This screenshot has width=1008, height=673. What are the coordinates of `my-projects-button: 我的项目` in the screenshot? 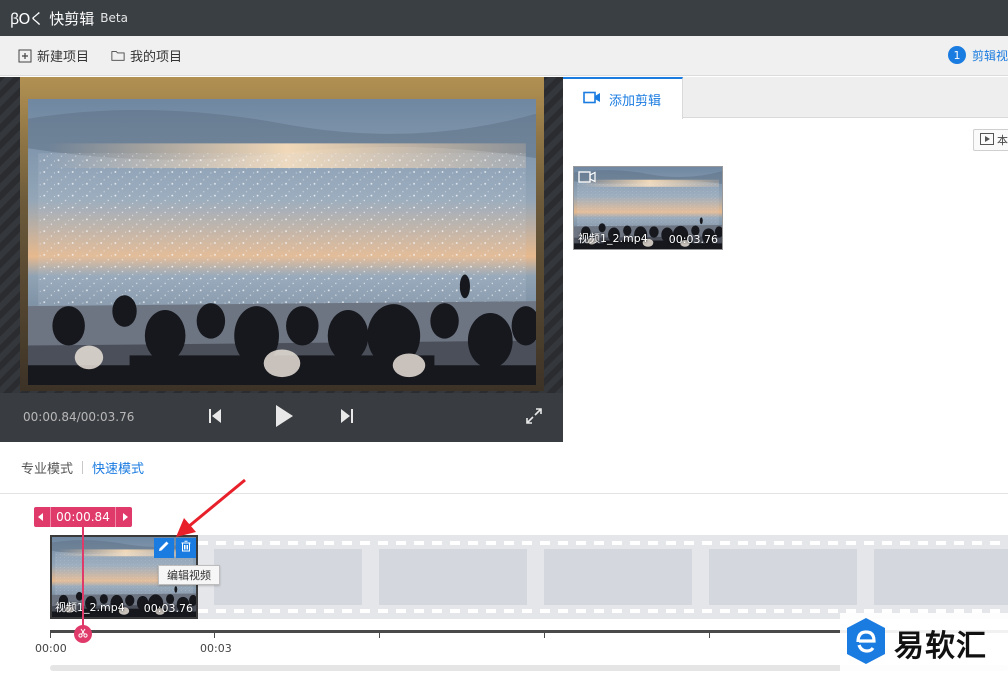 It's located at (146, 55).